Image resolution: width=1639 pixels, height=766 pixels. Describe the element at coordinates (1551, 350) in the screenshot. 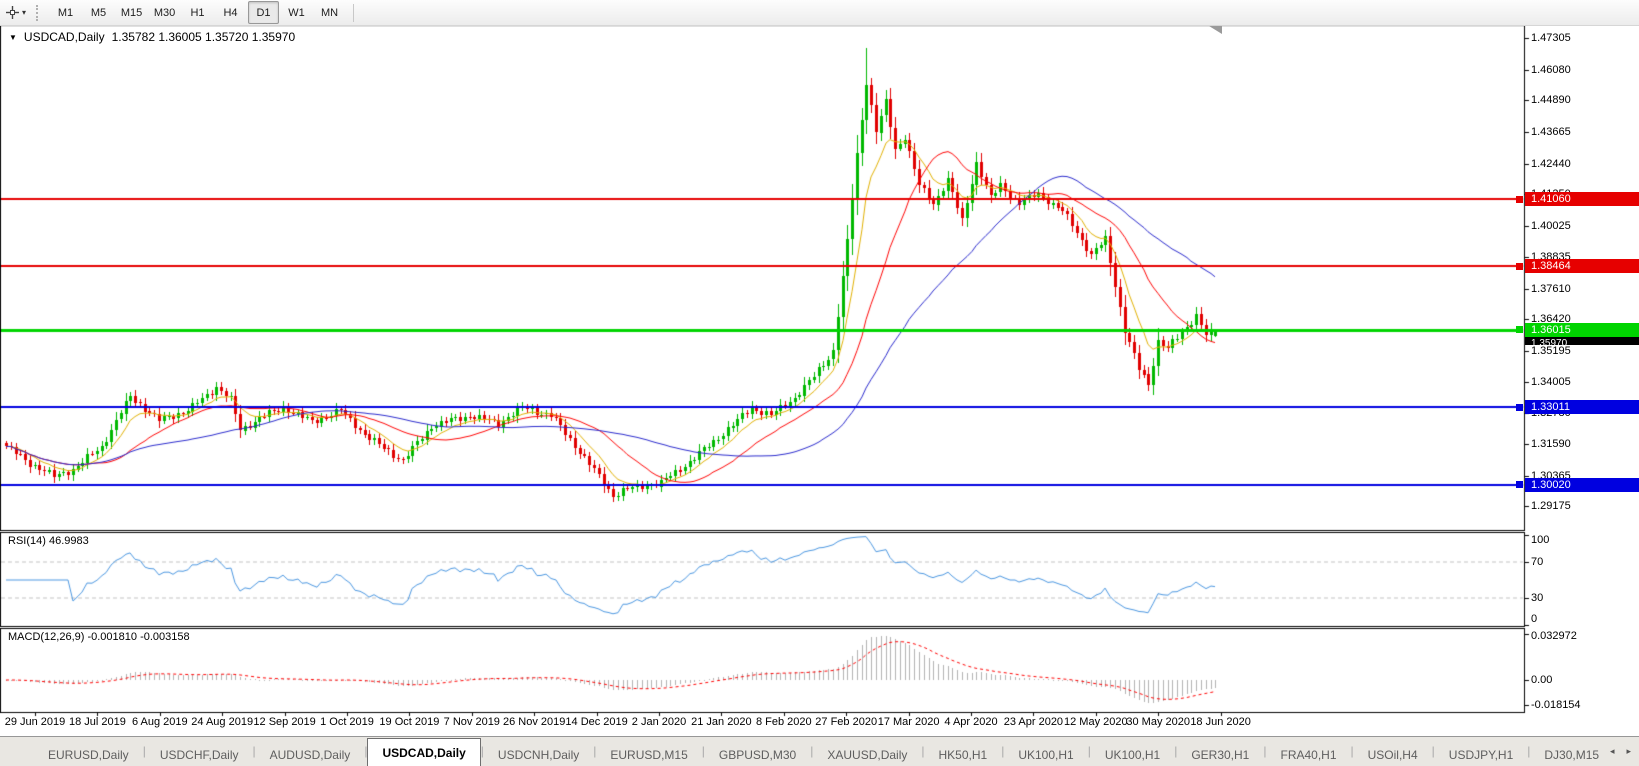

I see `price-tick-label: 1.35195` at that location.